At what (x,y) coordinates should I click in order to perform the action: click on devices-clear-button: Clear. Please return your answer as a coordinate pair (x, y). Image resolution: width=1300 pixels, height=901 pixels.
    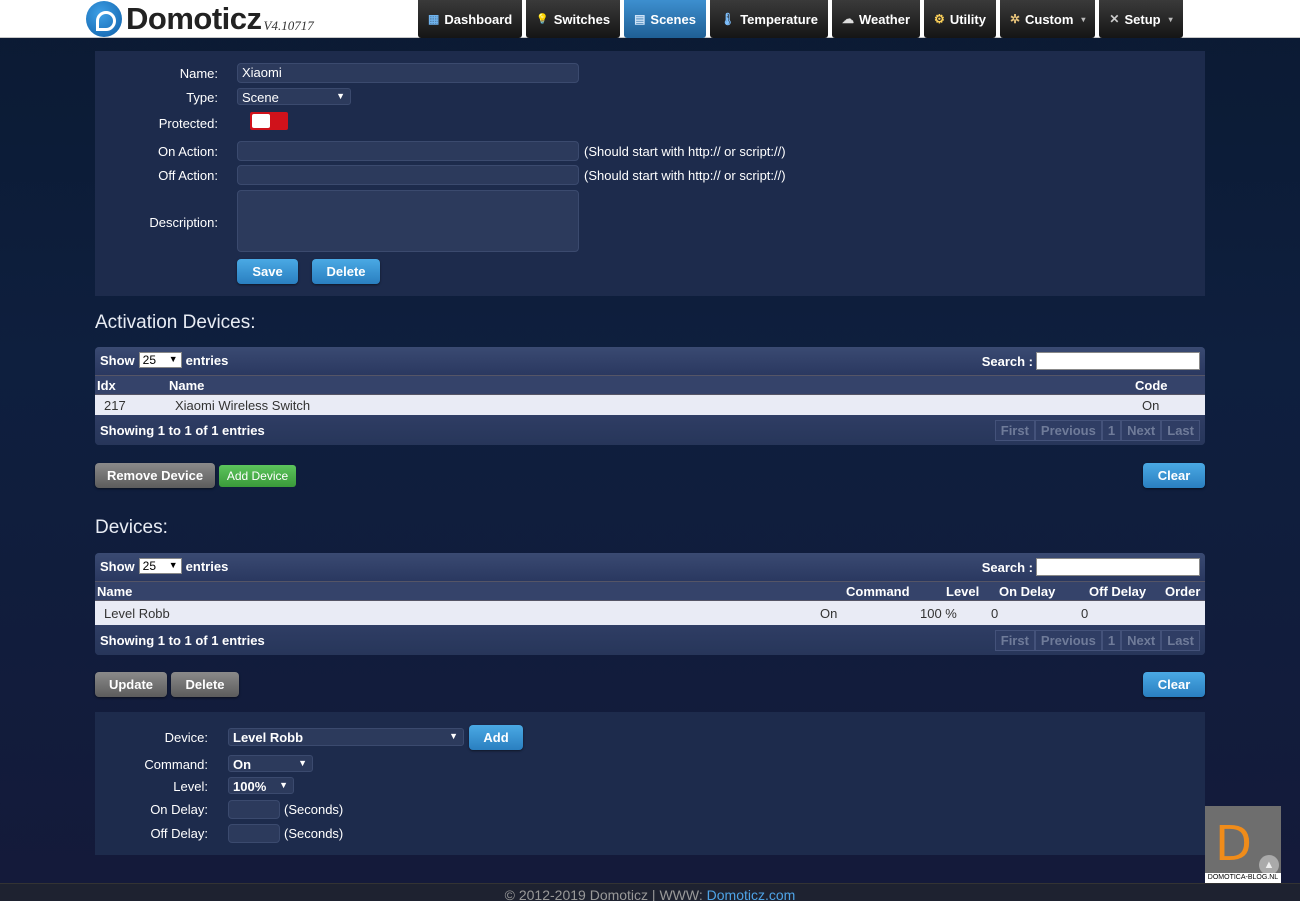
    Looking at the image, I should click on (1174, 684).